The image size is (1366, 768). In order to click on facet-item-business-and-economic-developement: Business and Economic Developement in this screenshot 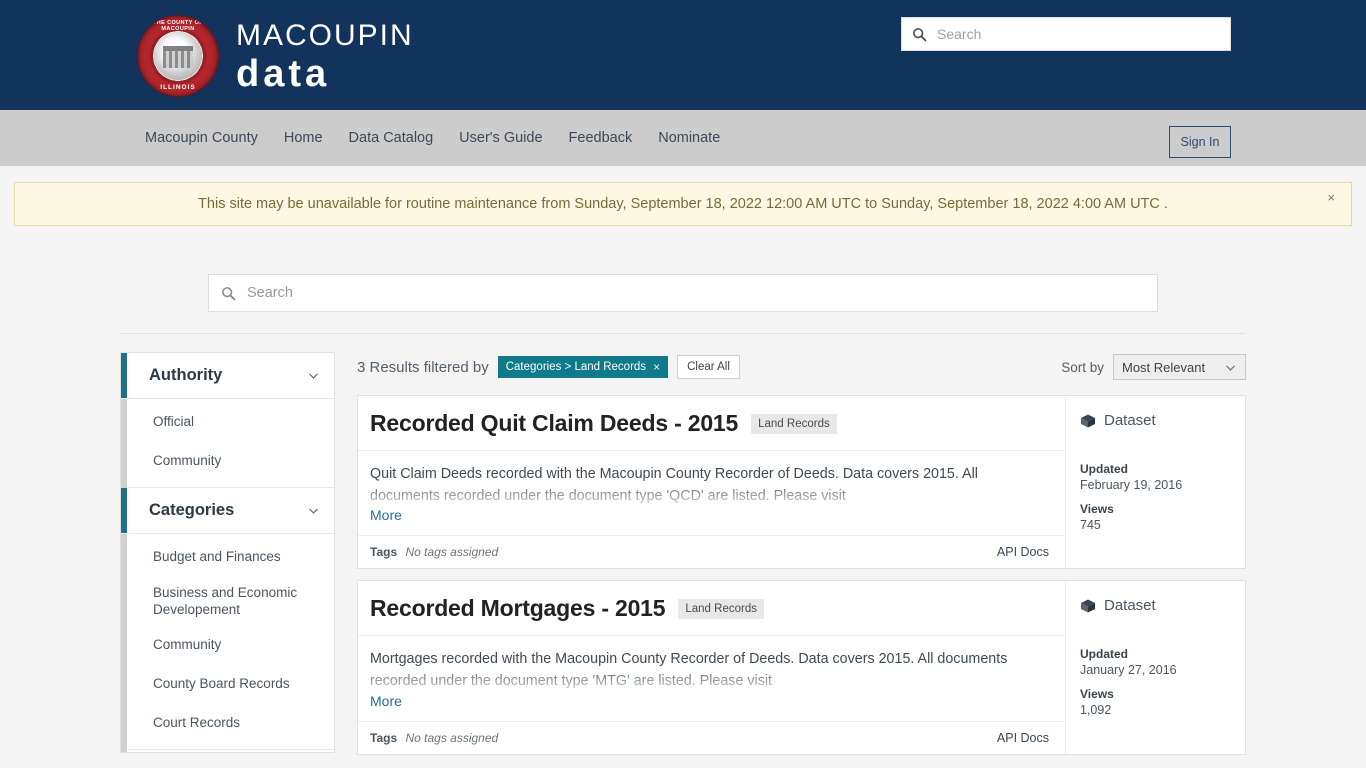, I will do `click(227, 602)`.